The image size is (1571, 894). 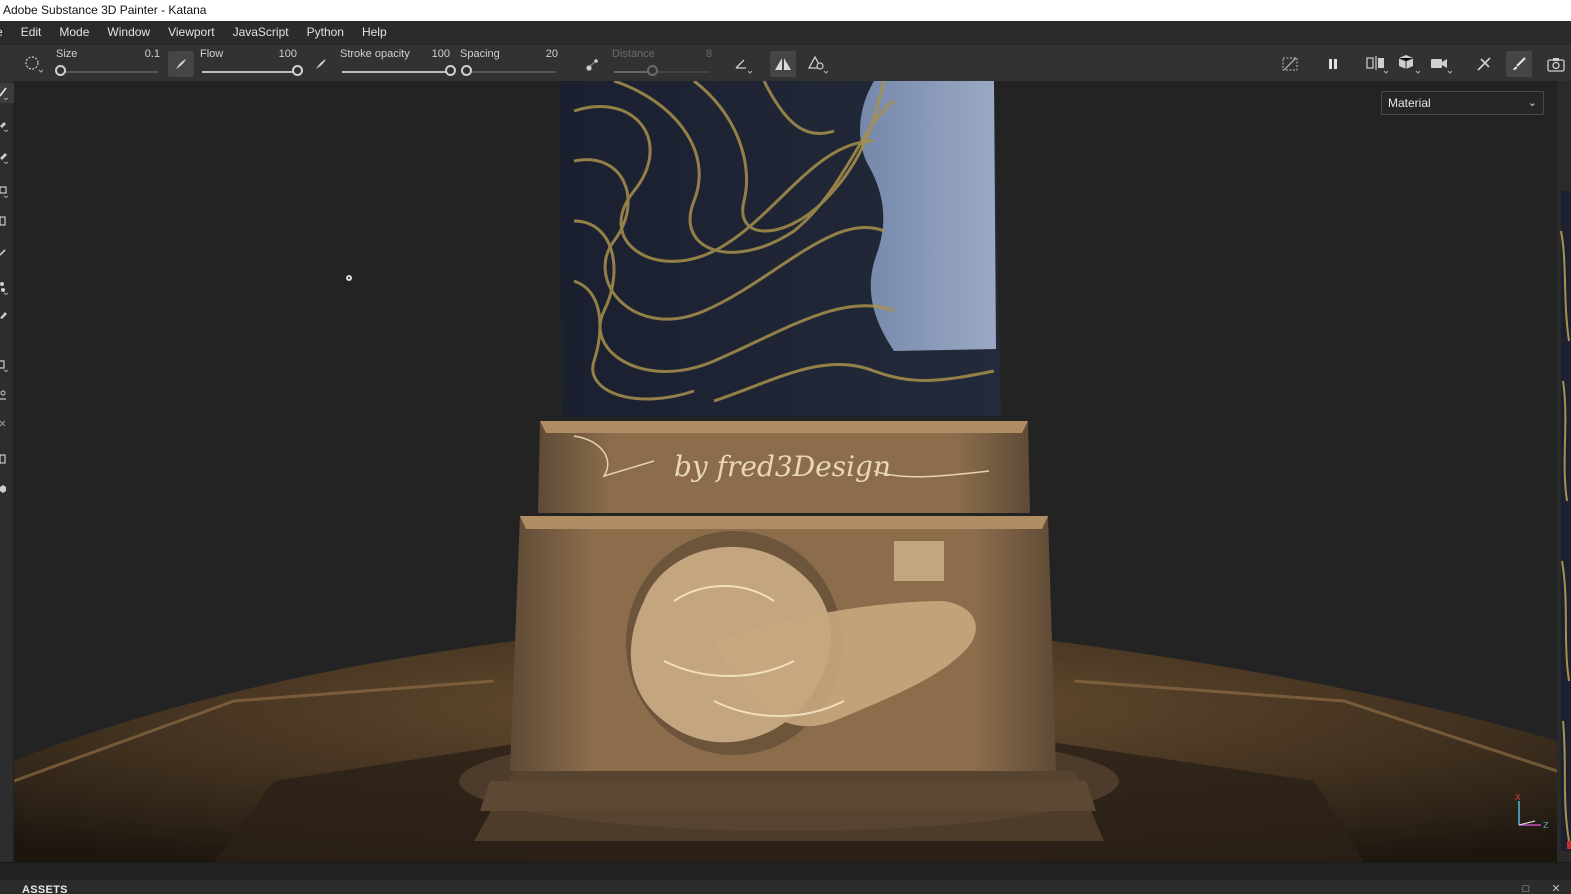 I want to click on menu-help: Help, so click(x=374, y=32).